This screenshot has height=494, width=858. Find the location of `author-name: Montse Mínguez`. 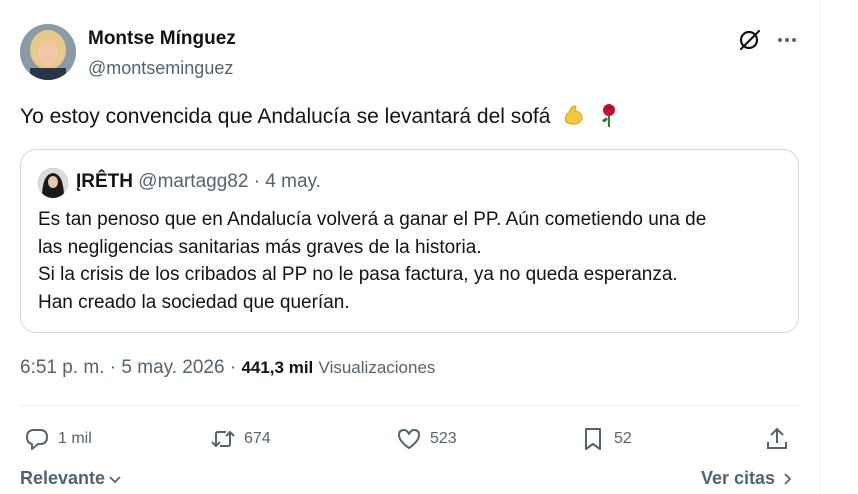

author-name: Montse Mínguez is located at coordinates (162, 39).